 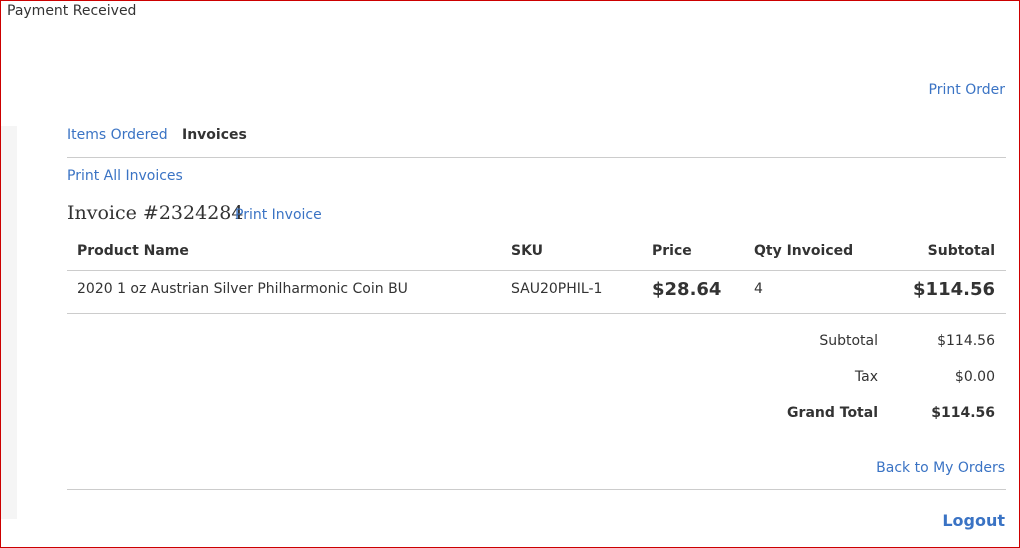 What do you see at coordinates (848, 341) in the screenshot?
I see `totals-label: Subtotal` at bounding box center [848, 341].